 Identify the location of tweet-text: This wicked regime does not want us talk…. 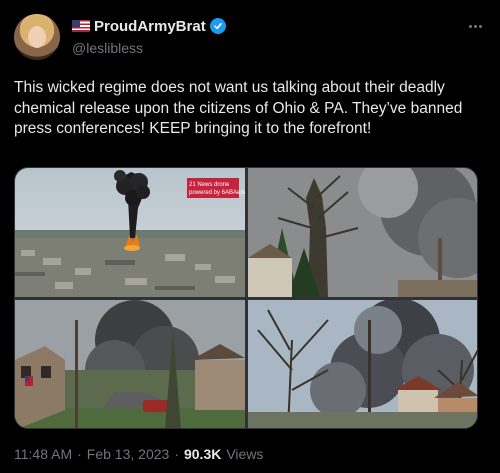
(238, 108).